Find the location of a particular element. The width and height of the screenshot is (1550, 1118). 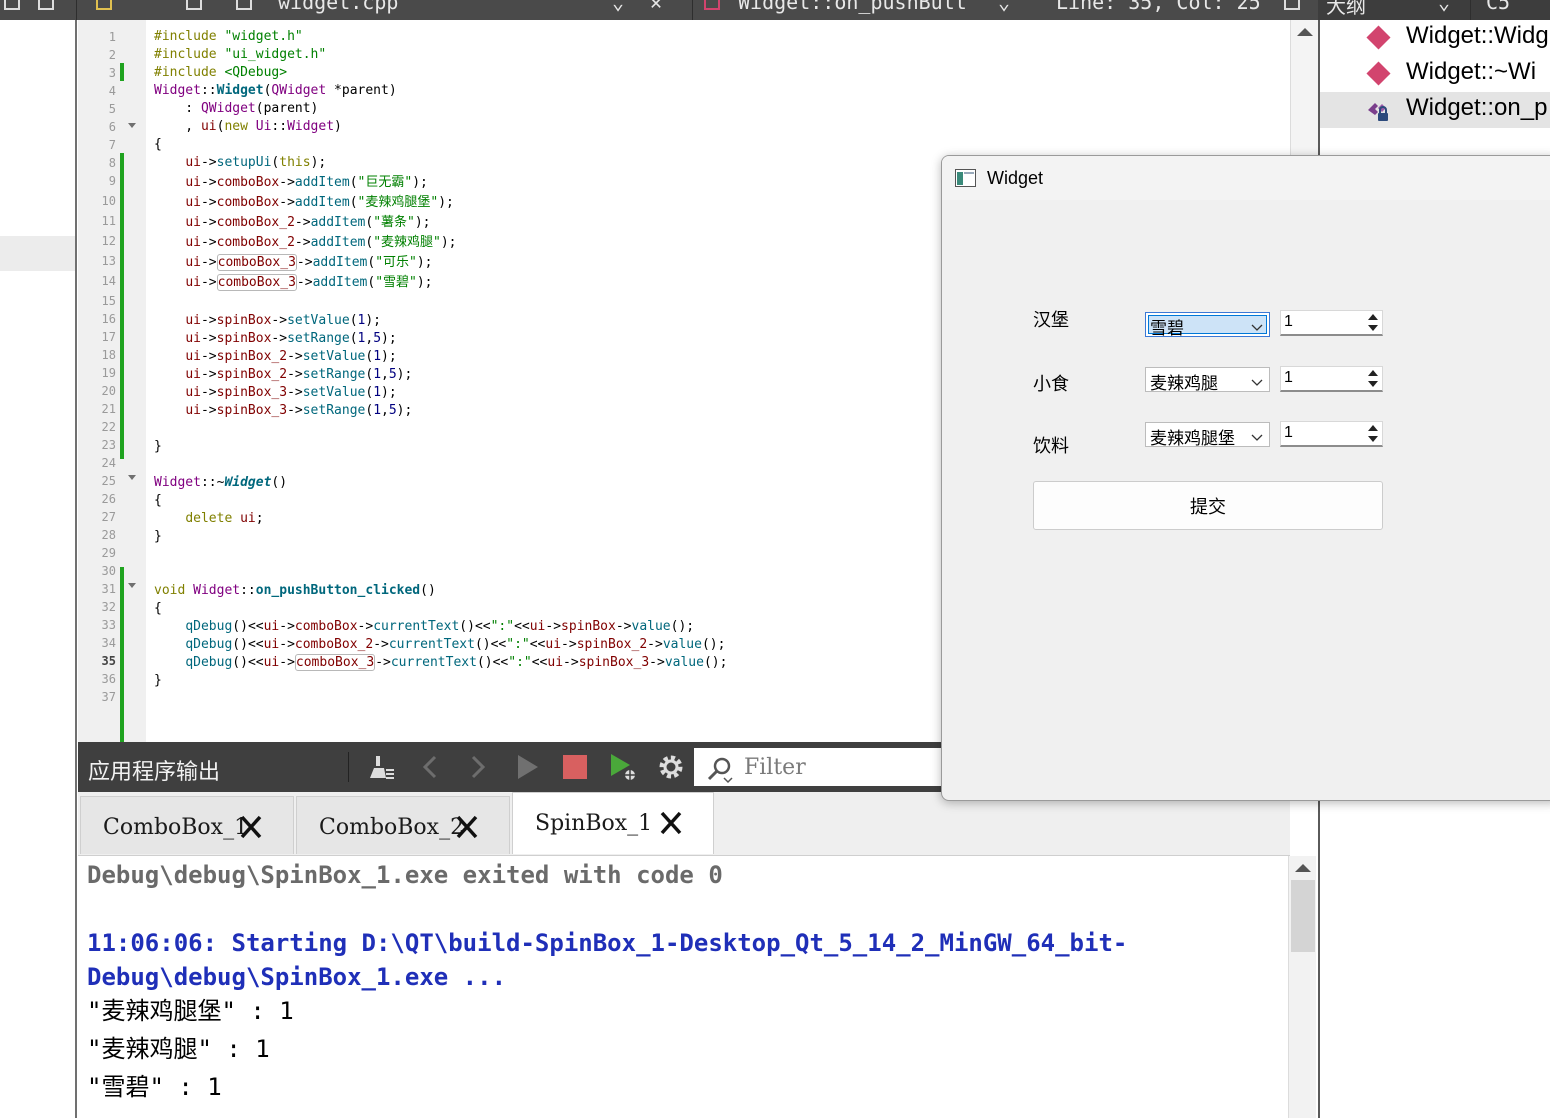

function-selector: Widget::on_pushButt is located at coordinates (852, 7).